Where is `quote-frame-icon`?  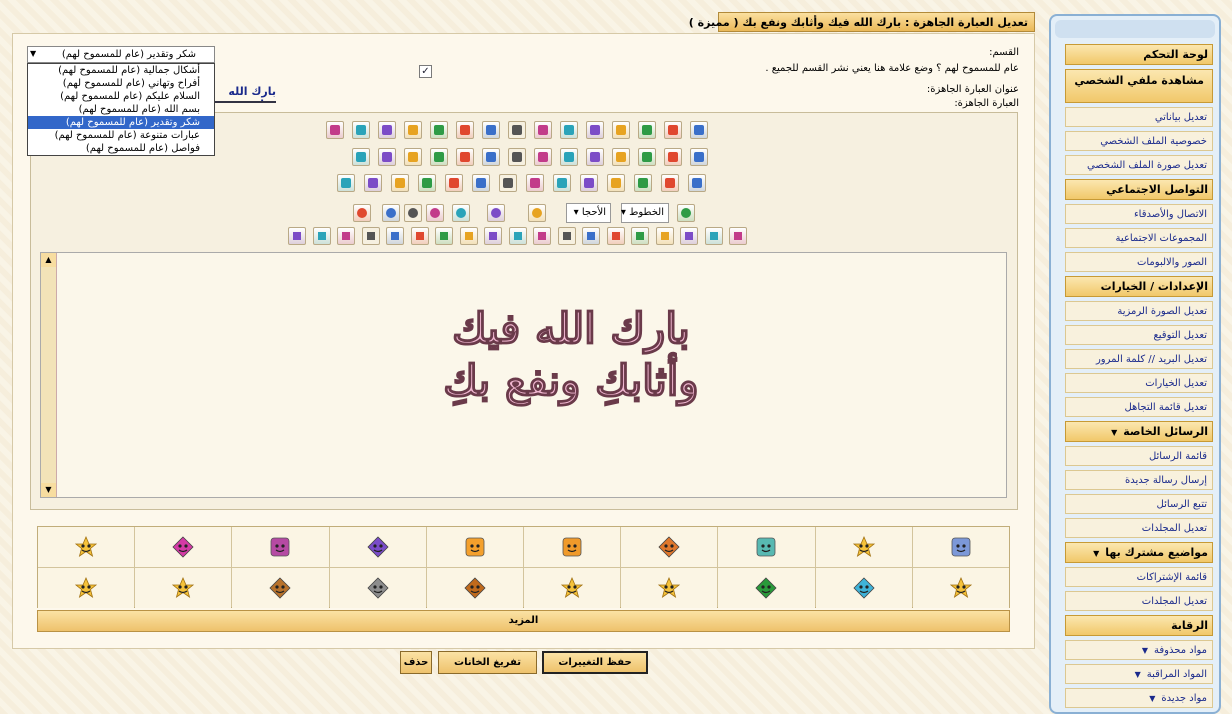 quote-frame-icon is located at coordinates (361, 130).